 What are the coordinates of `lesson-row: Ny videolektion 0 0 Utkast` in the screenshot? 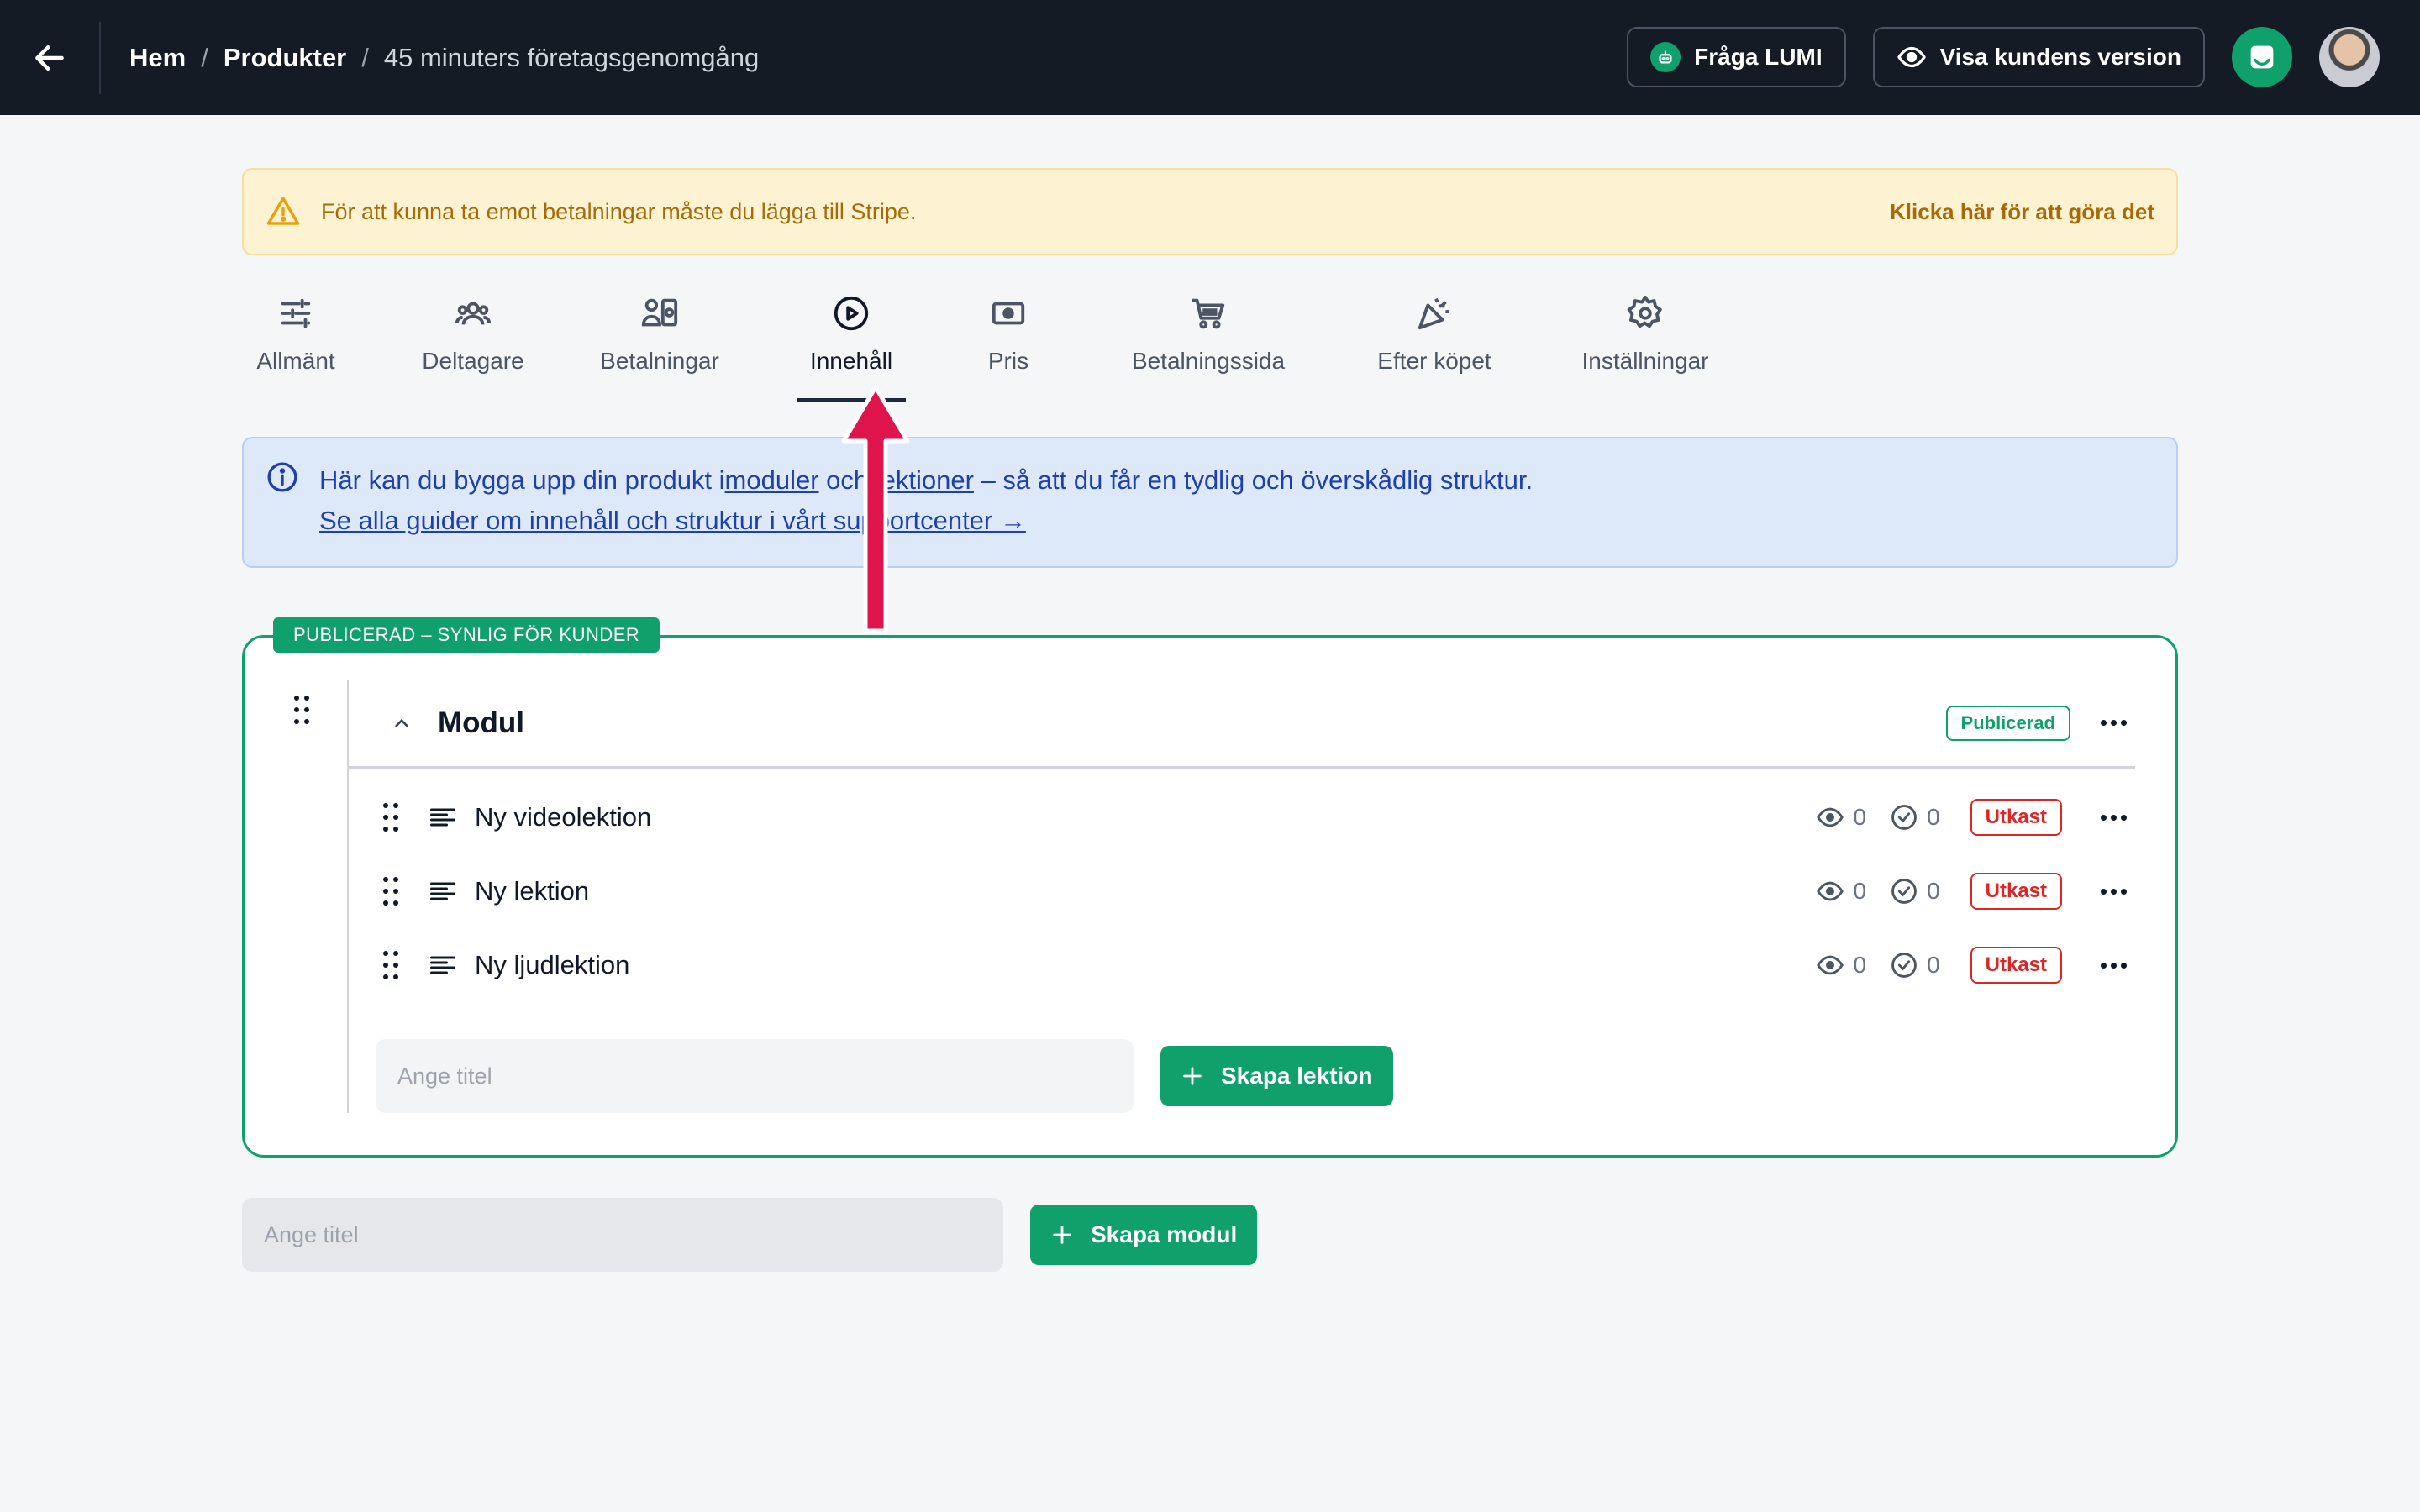 It's located at (1242, 817).